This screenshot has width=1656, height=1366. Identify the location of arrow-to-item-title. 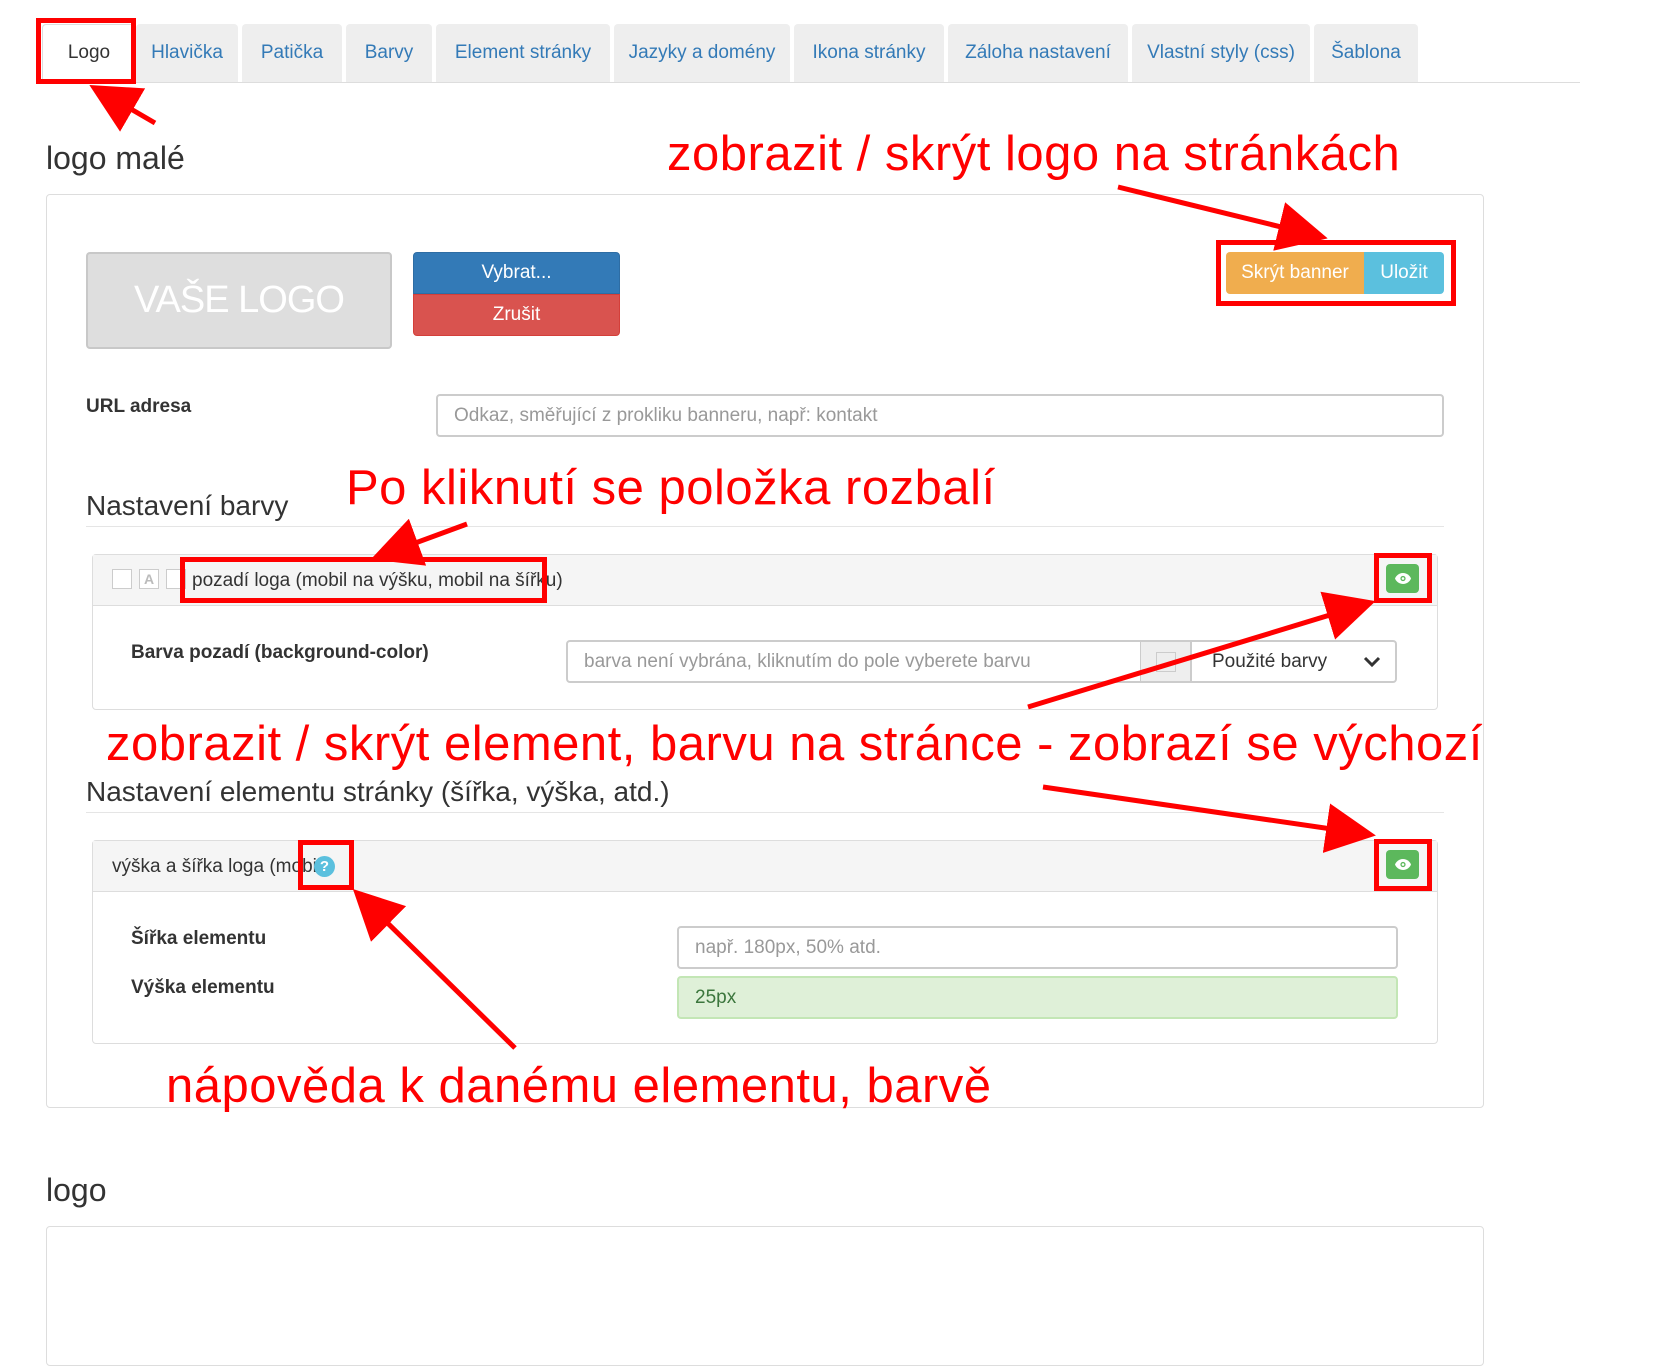
(419, 542).